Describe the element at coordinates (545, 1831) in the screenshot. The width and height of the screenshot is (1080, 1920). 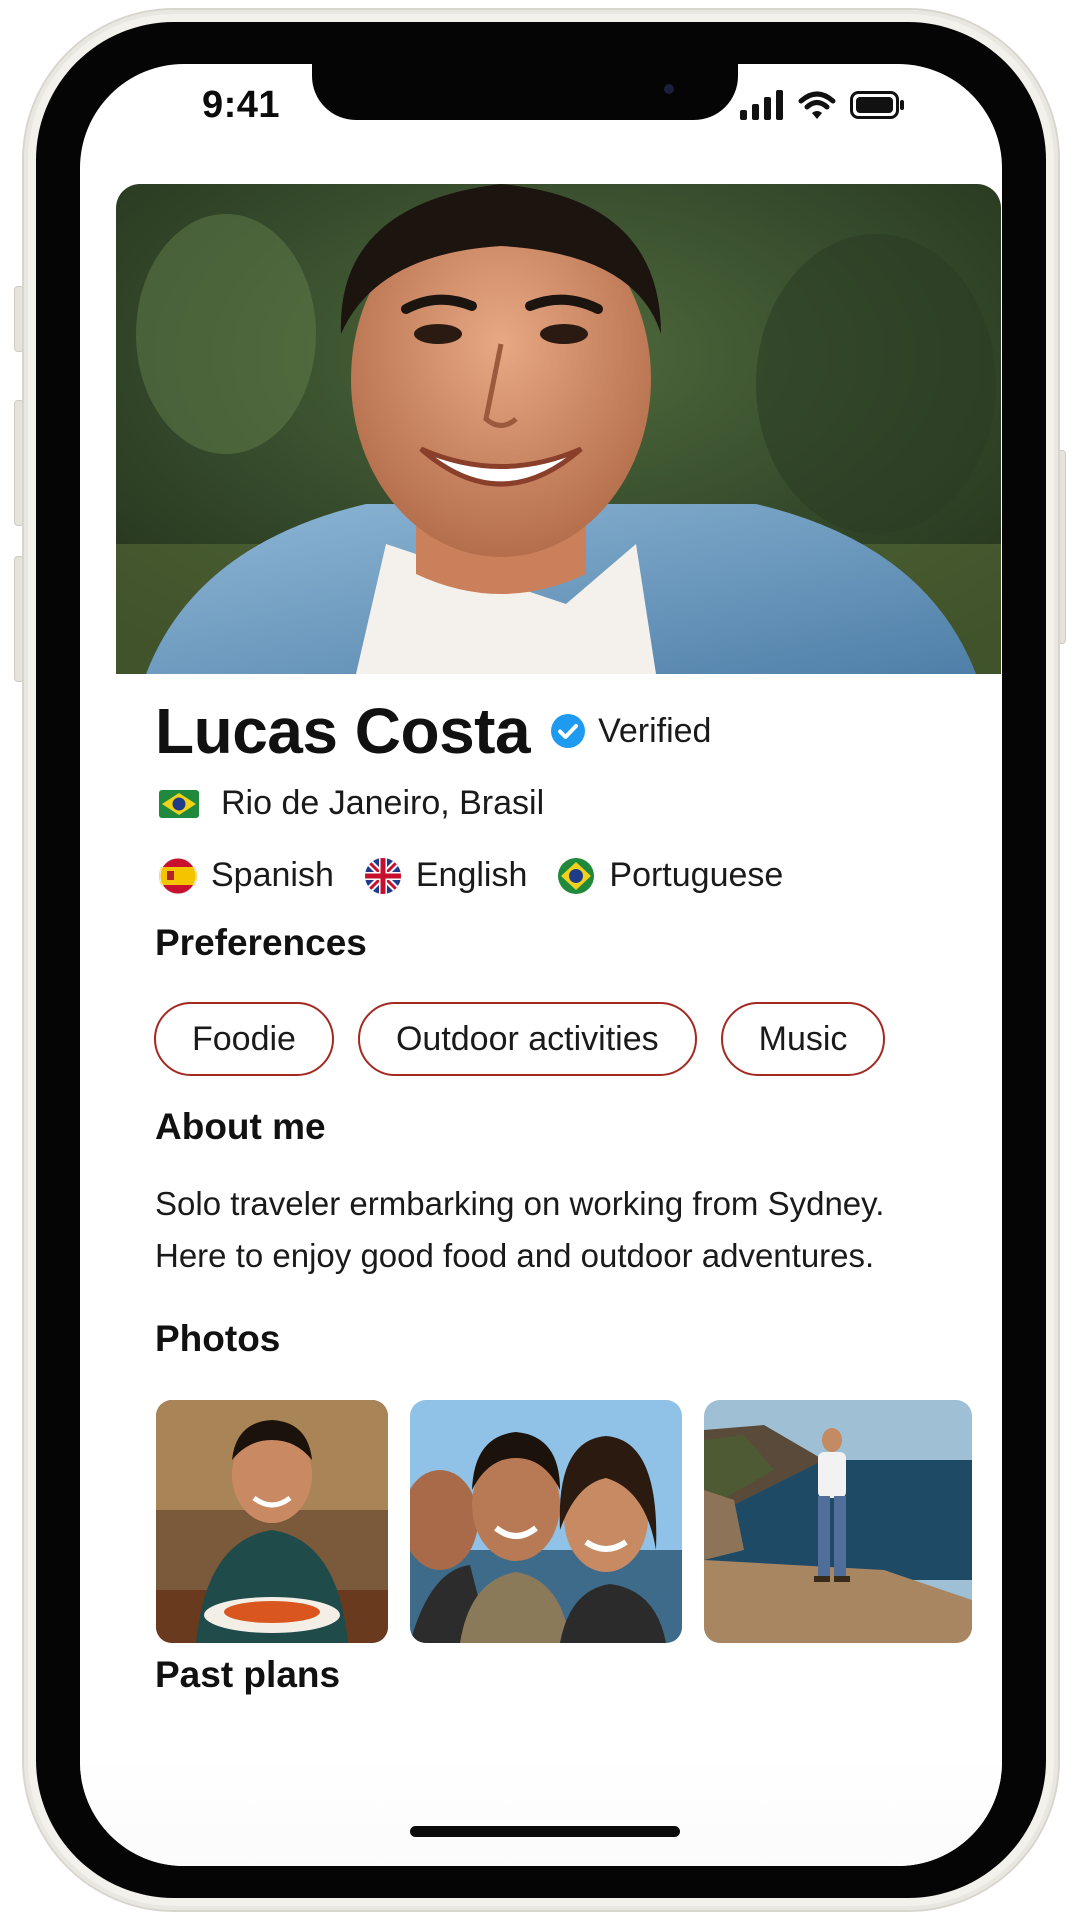
I see `home-indicator` at that location.